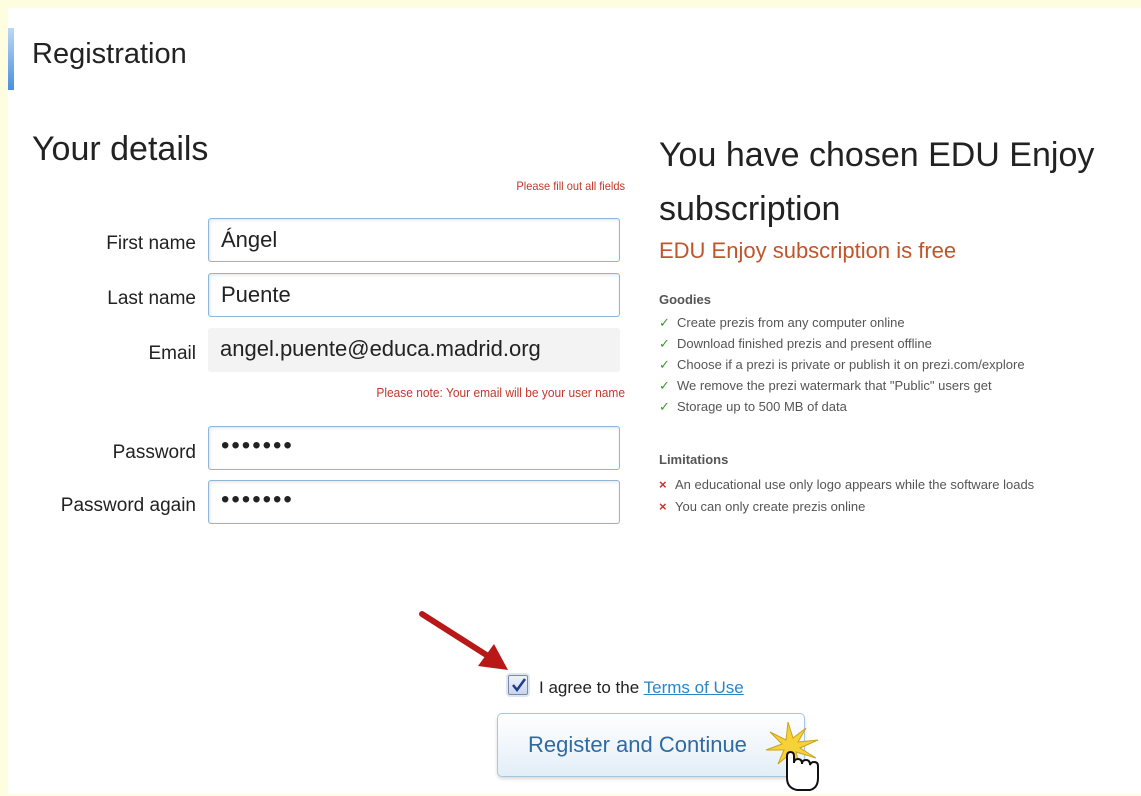 The width and height of the screenshot is (1141, 796). What do you see at coordinates (651, 745) in the screenshot?
I see `register-continue-button: Register and Continue` at bounding box center [651, 745].